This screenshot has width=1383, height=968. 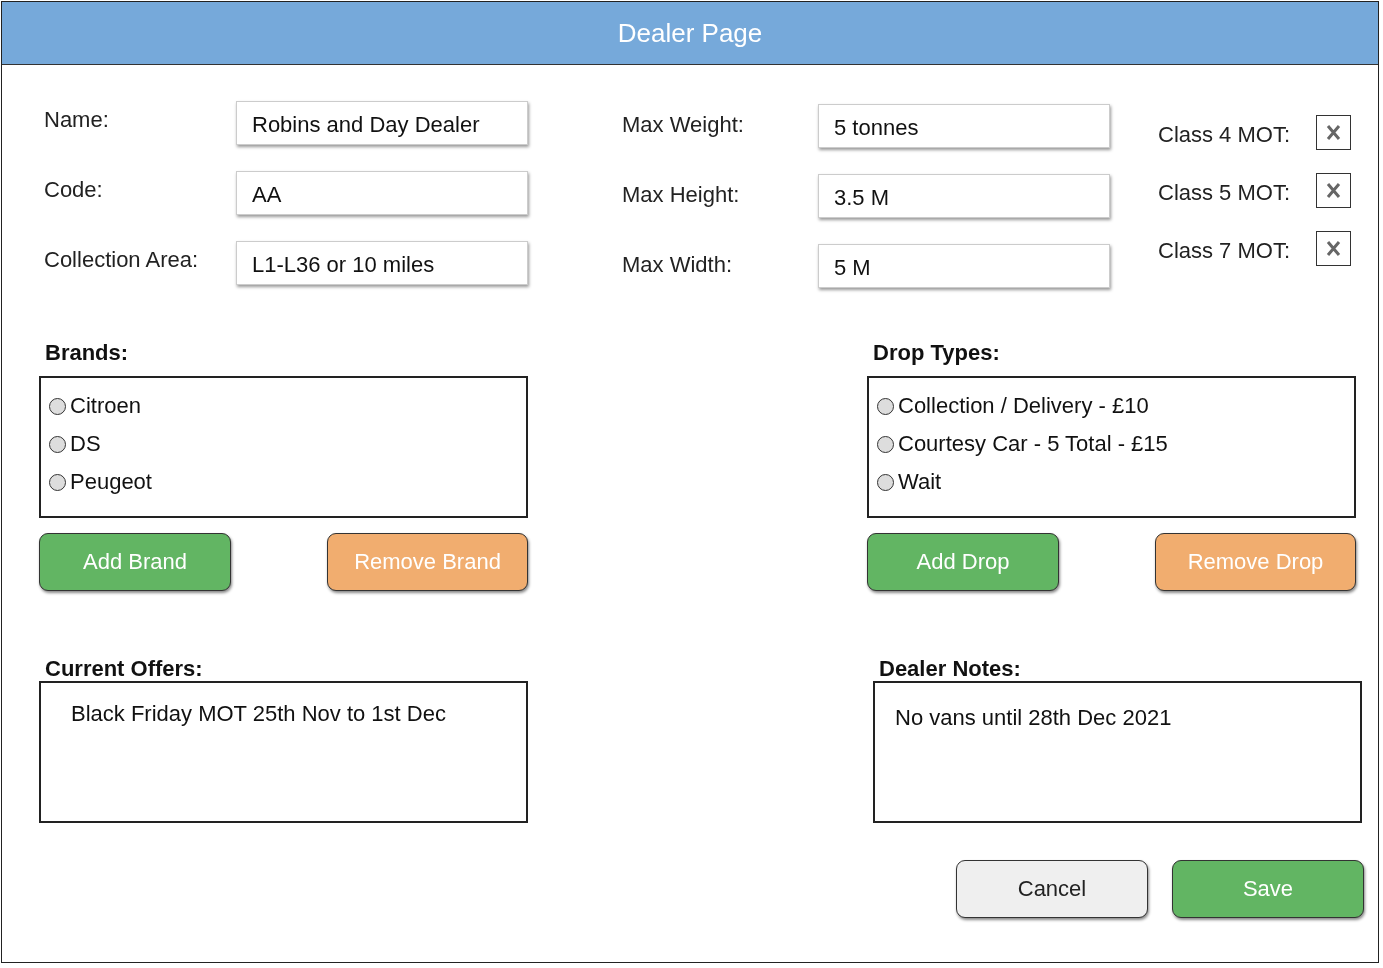 What do you see at coordinates (936, 353) in the screenshot?
I see `section-title: Drop Types:` at bounding box center [936, 353].